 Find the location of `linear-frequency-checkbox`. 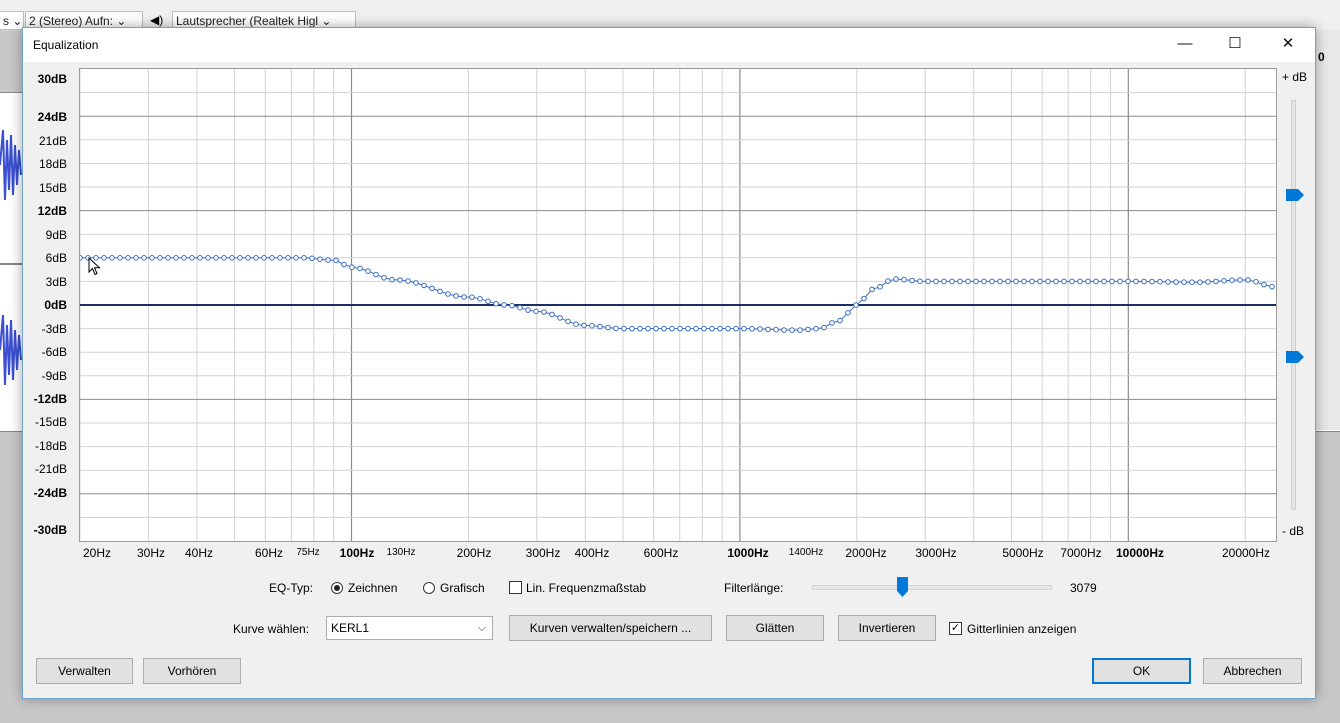

linear-frequency-checkbox is located at coordinates (515, 587).